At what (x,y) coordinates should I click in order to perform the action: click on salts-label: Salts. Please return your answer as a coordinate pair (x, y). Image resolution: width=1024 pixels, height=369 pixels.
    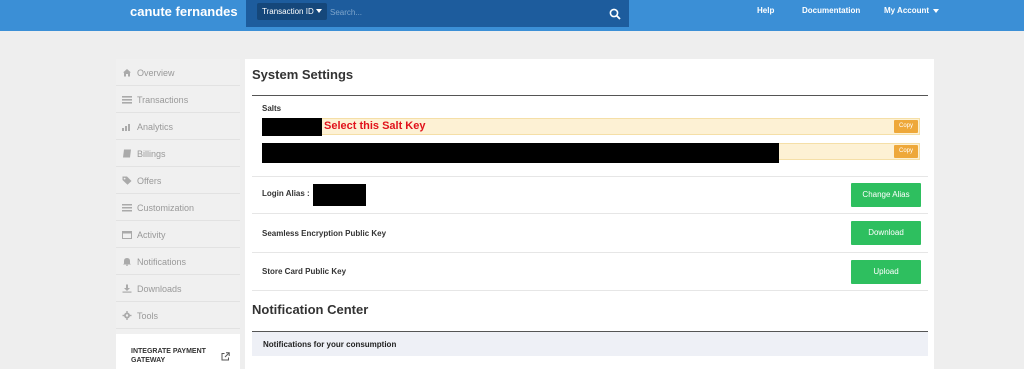
    Looking at the image, I should click on (272, 108).